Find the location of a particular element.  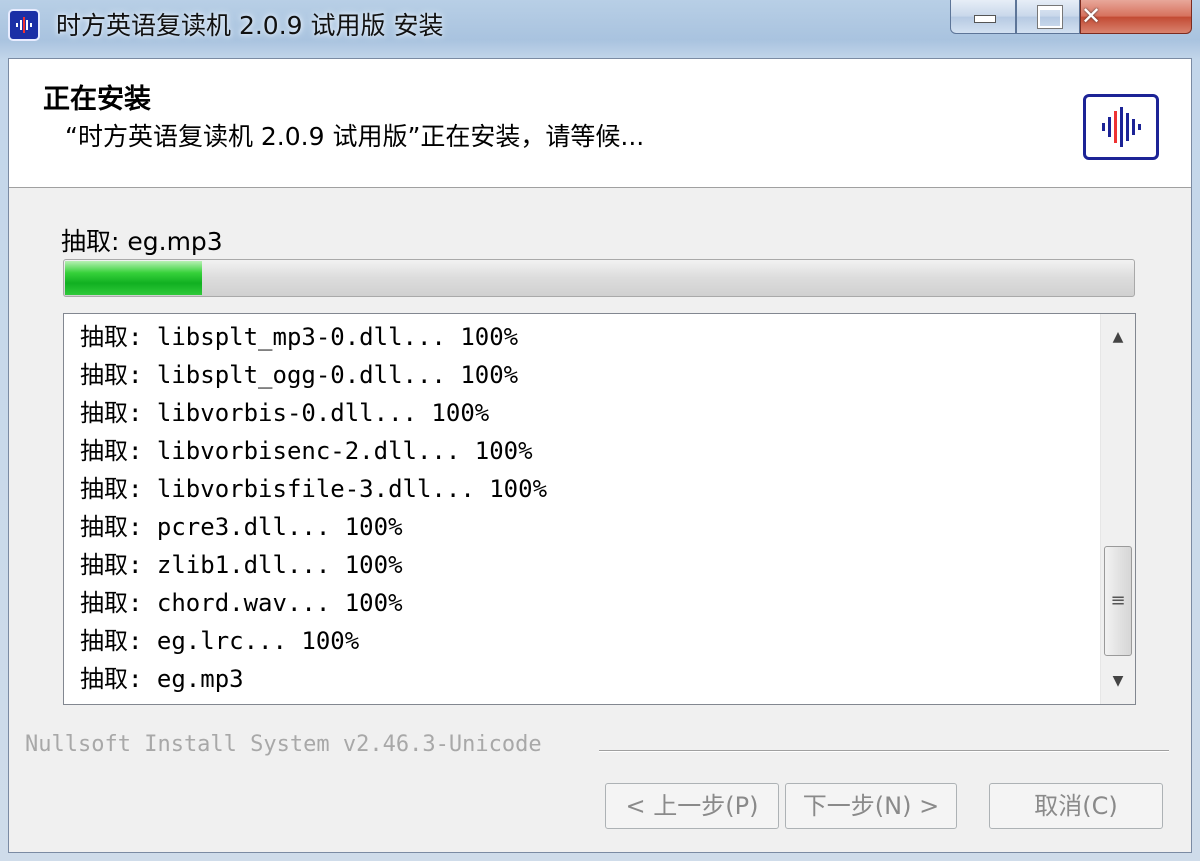

current-file-label: 抽取: eg.mp3 is located at coordinates (142, 241).